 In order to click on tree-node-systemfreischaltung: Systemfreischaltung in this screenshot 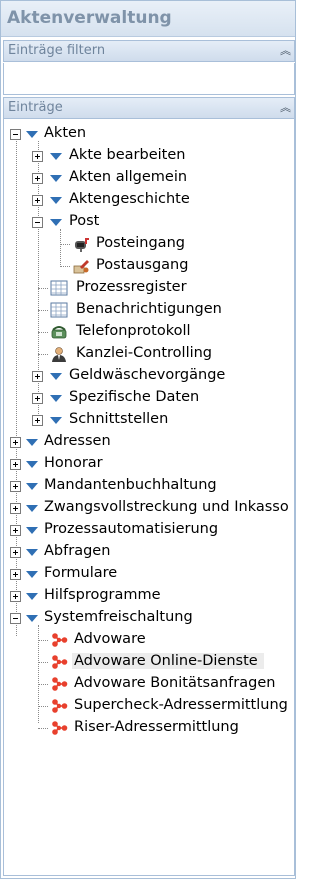, I will do `click(149, 618)`.